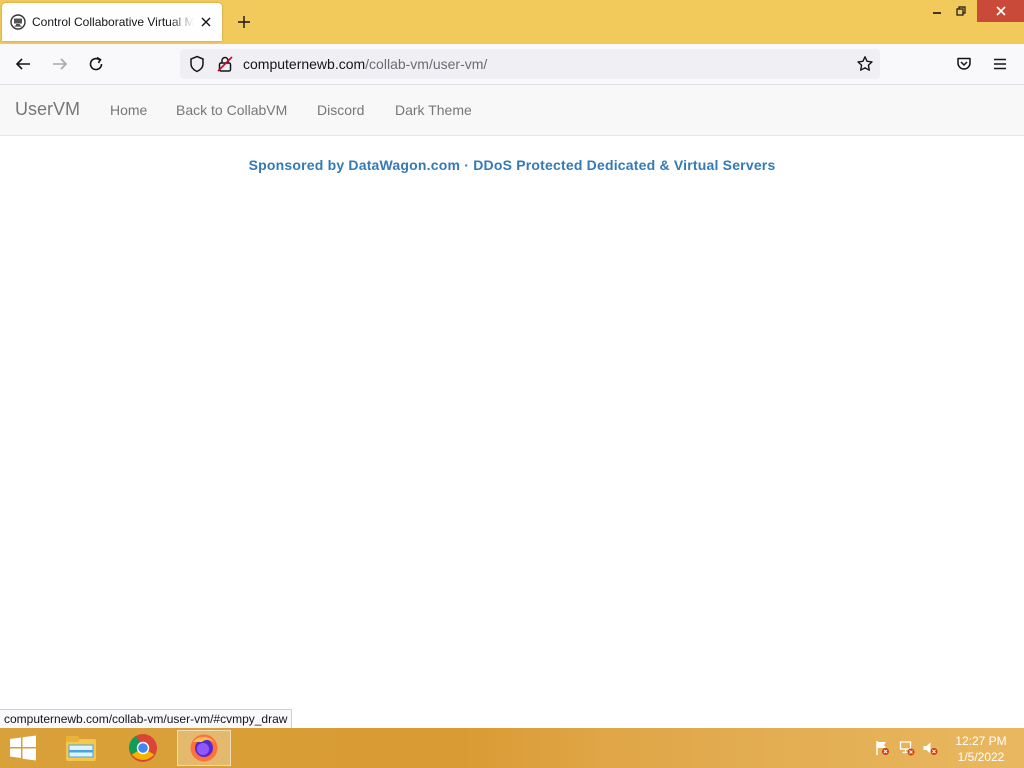  I want to click on url-path: /collab-vm/user-vm/, so click(426, 64).